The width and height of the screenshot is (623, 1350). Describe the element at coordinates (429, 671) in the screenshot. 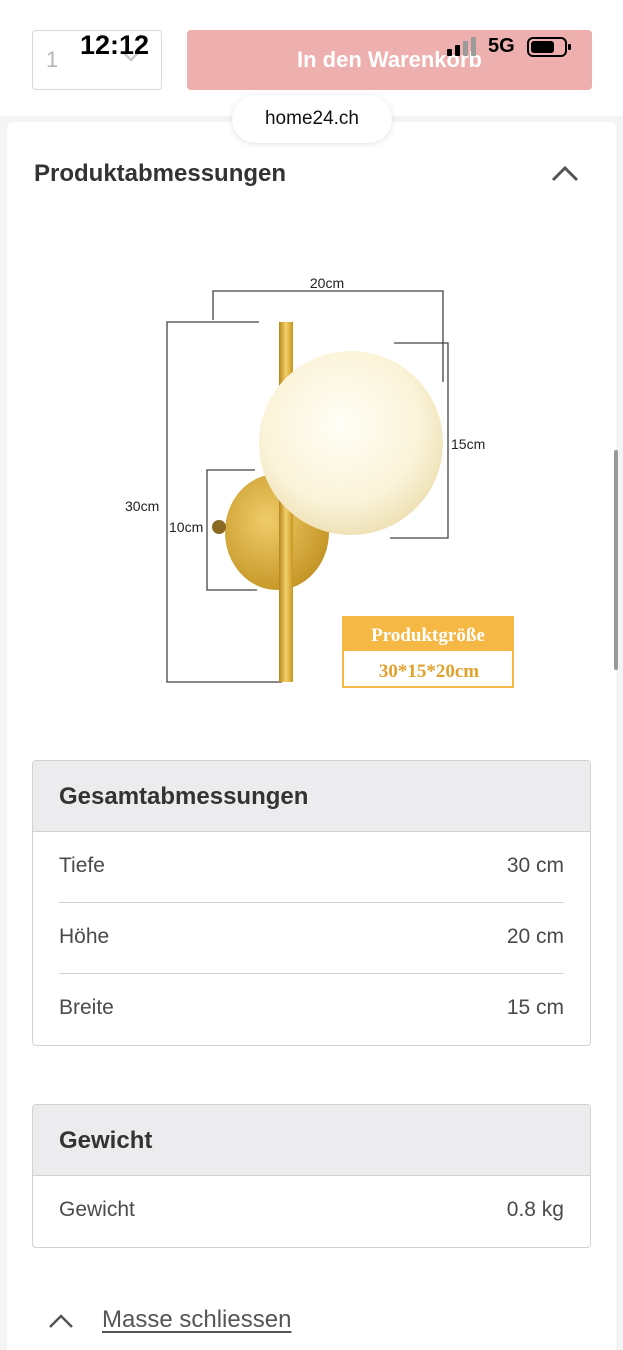

I see `badge-value: 30*15*20cm` at that location.